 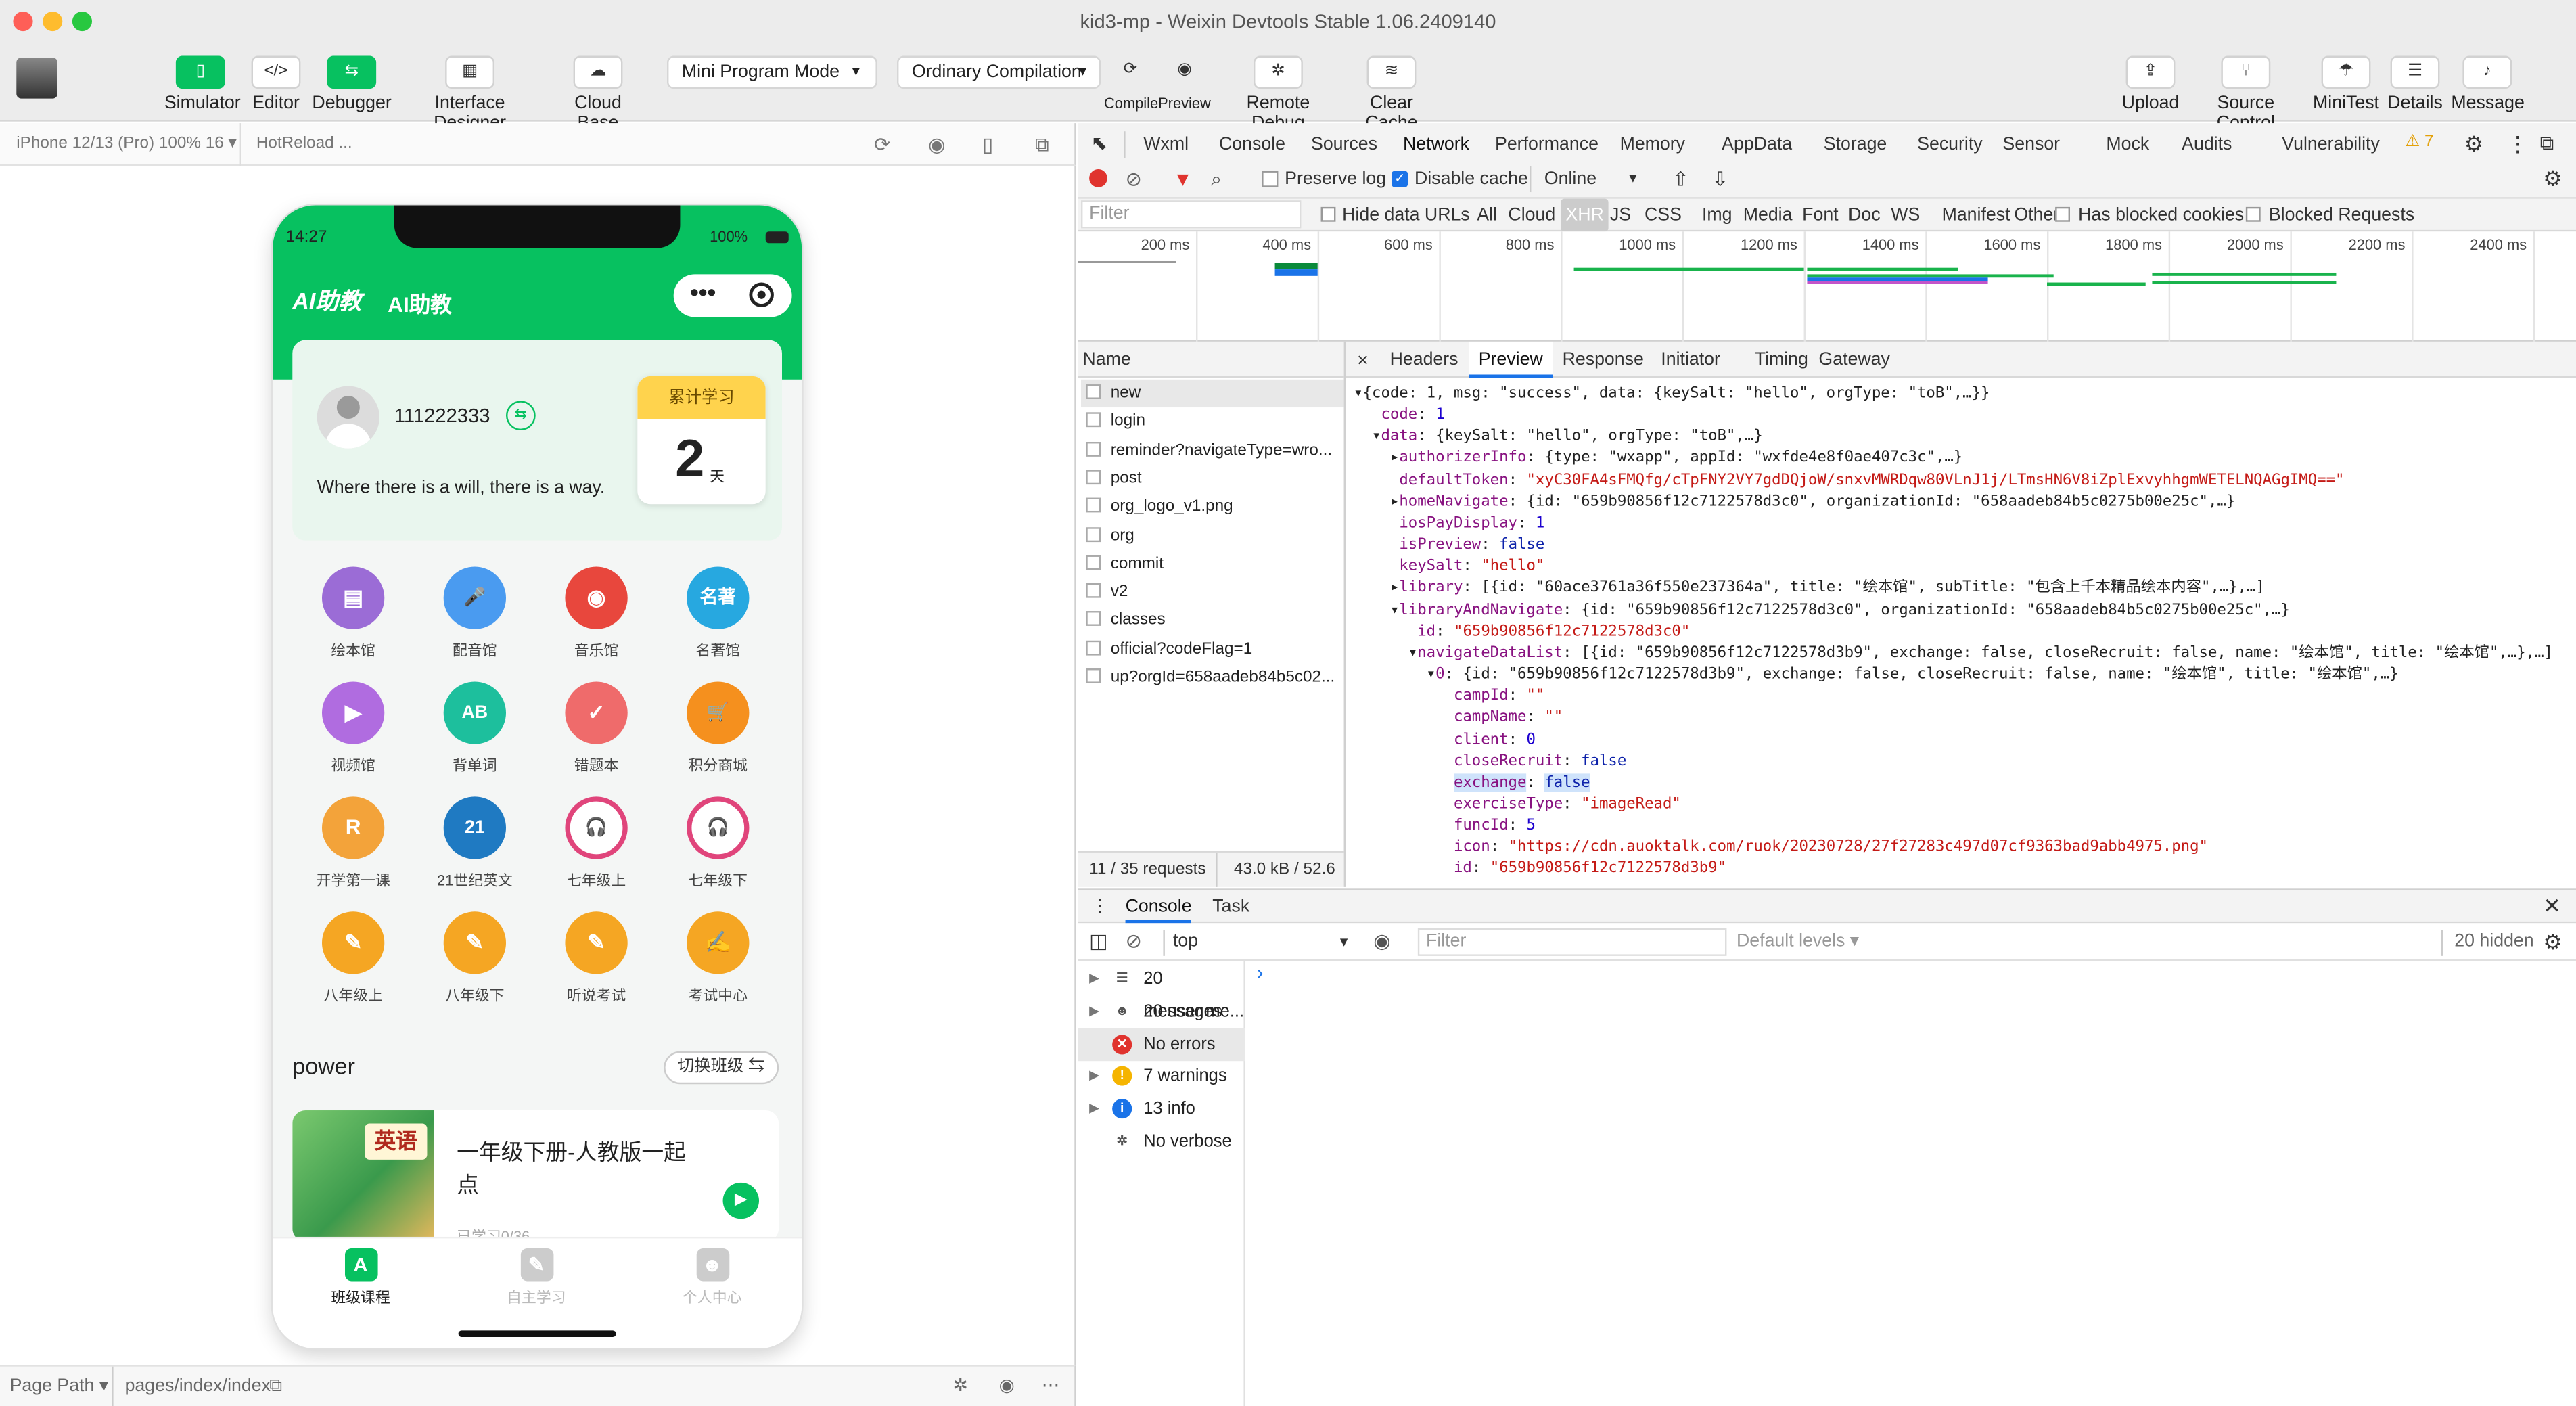 What do you see at coordinates (1663, 215) in the screenshot?
I see `resource-type-filter: CSS` at bounding box center [1663, 215].